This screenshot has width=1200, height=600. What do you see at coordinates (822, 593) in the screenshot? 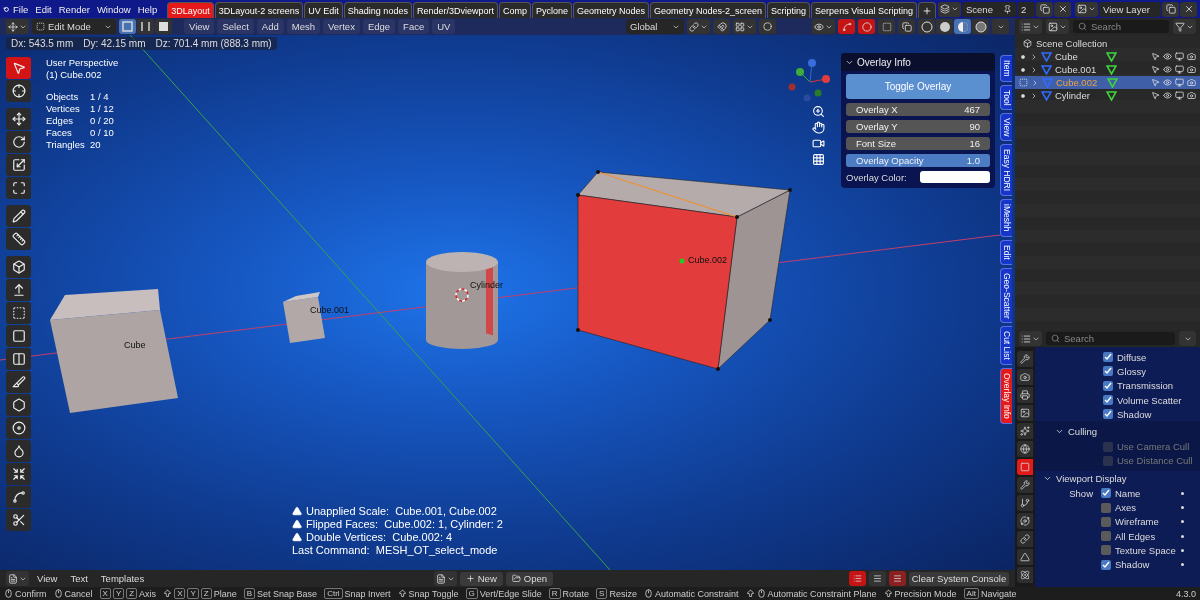
I see `hint-text: Automatic Constraint Plane` at bounding box center [822, 593].